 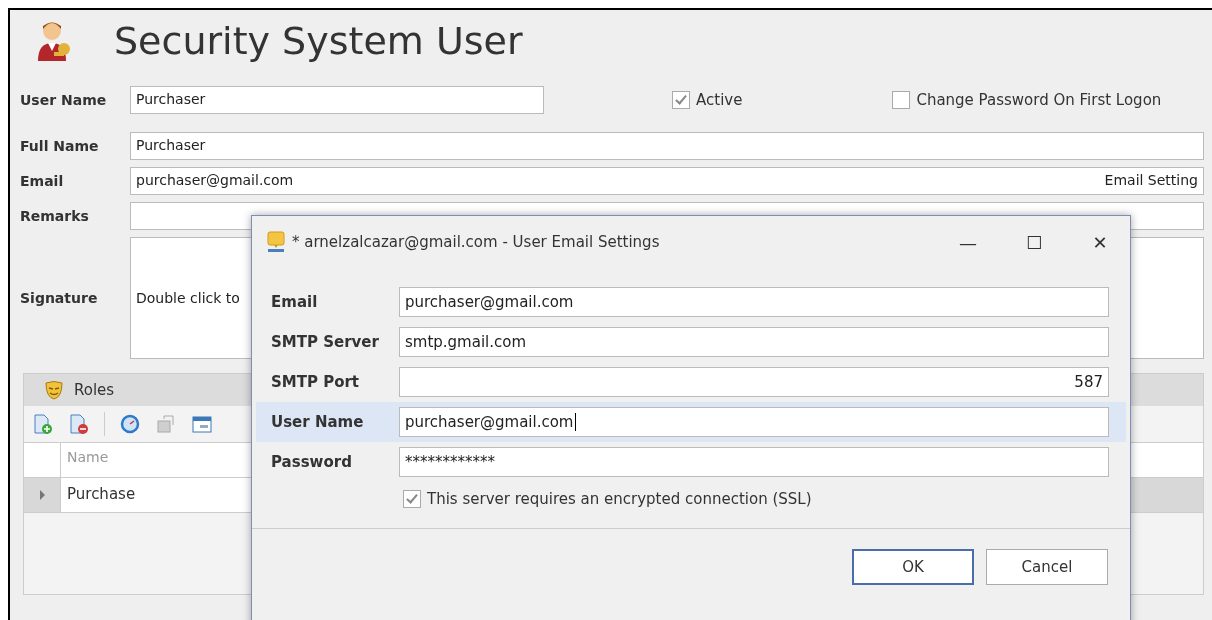 What do you see at coordinates (312, 462) in the screenshot?
I see `field-label: Password` at bounding box center [312, 462].